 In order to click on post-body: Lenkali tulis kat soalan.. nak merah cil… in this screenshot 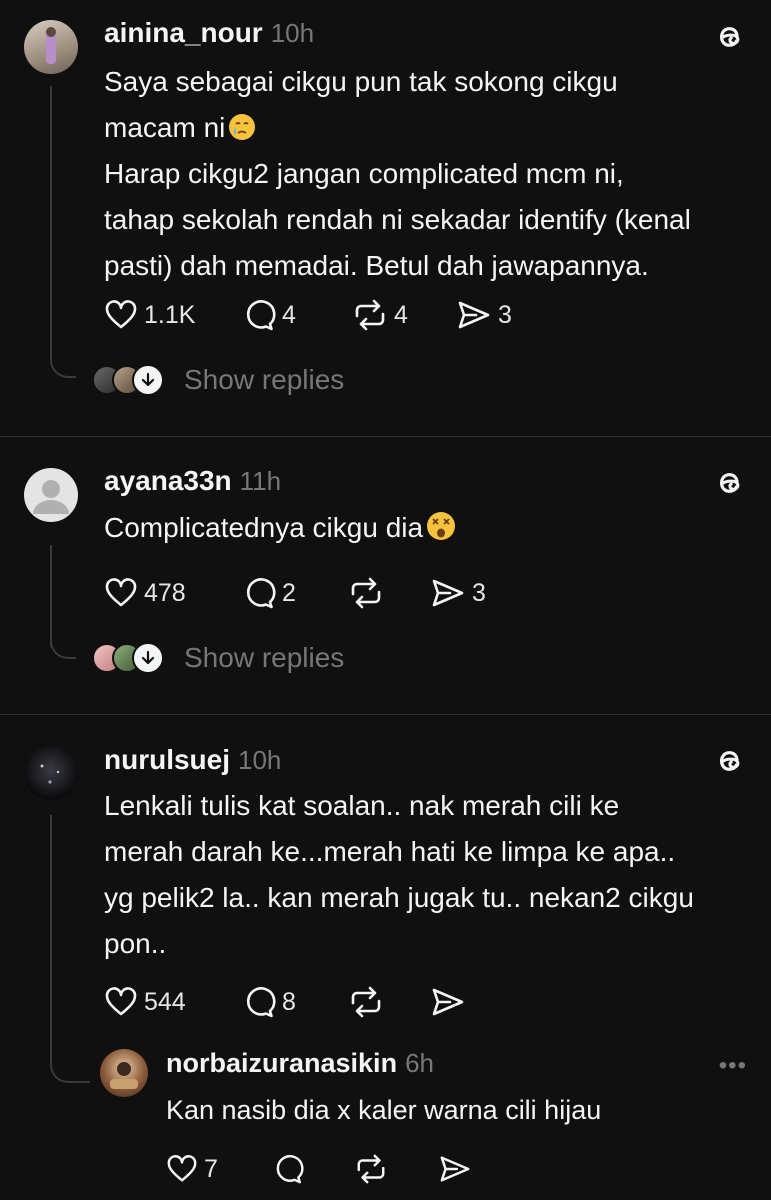, I will do `click(429, 875)`.